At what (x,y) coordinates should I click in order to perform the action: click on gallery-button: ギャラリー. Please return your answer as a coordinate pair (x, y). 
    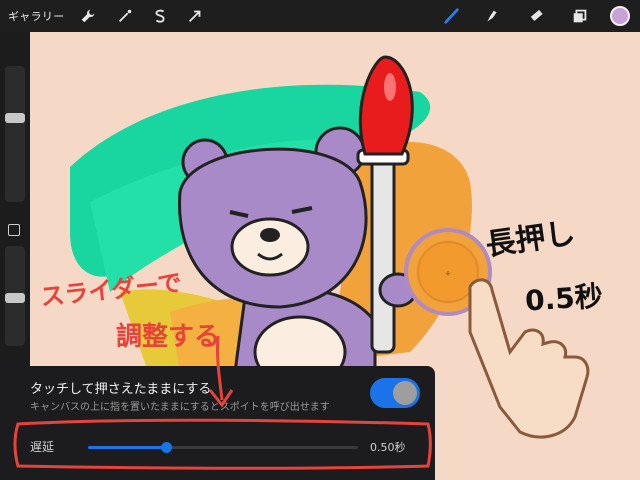
    Looking at the image, I should click on (36, 16).